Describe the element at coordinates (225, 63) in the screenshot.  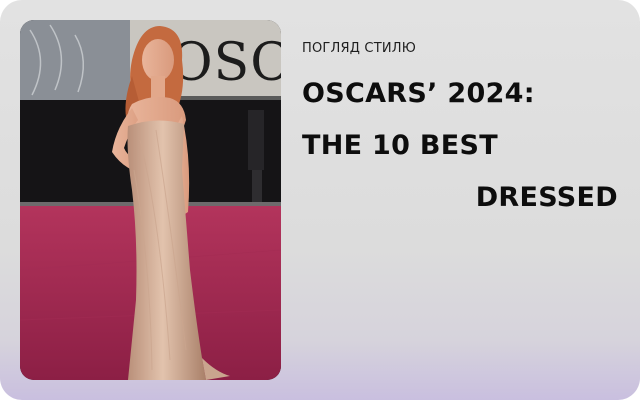
I see `backdrop-oscars-text: OSCARS` at that location.